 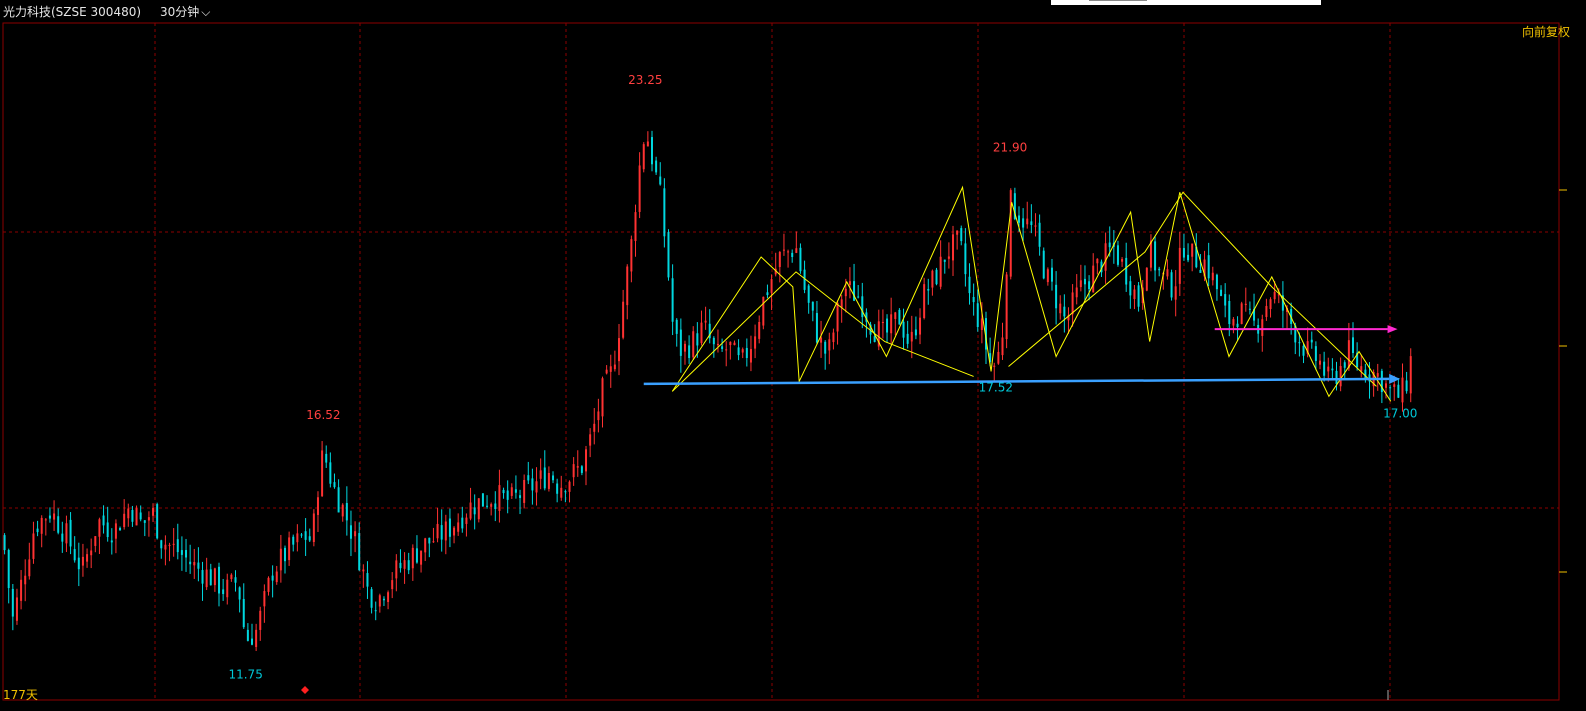 What do you see at coordinates (1546, 31) in the screenshot?
I see `adjust-mode-badge: 向前复权` at bounding box center [1546, 31].